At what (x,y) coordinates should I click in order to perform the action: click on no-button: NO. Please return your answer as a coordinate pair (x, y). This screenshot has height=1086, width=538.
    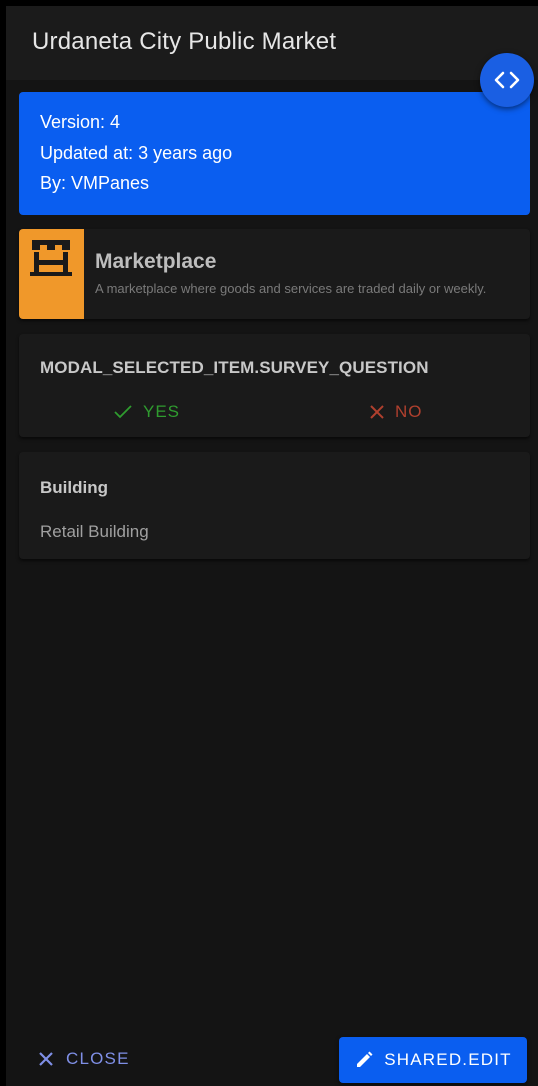
    Looking at the image, I should click on (396, 412).